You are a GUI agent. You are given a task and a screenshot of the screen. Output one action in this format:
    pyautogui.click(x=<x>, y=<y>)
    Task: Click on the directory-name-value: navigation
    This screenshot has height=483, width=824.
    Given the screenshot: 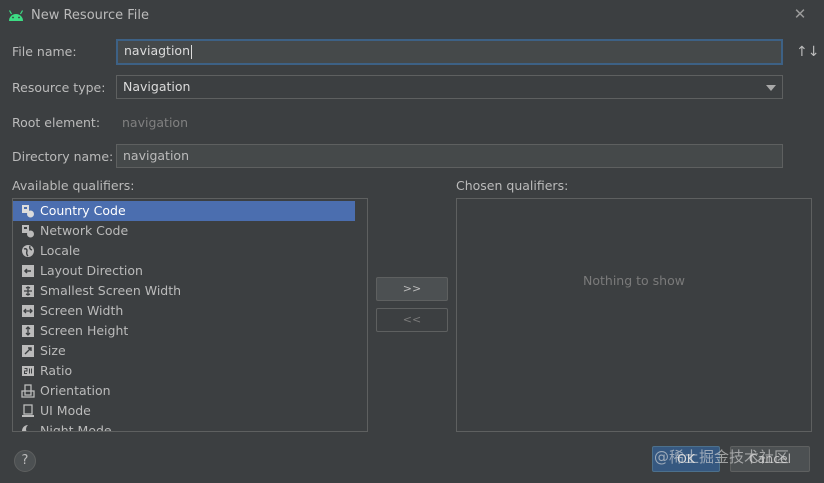 What is the action you would take?
    pyautogui.click(x=156, y=155)
    